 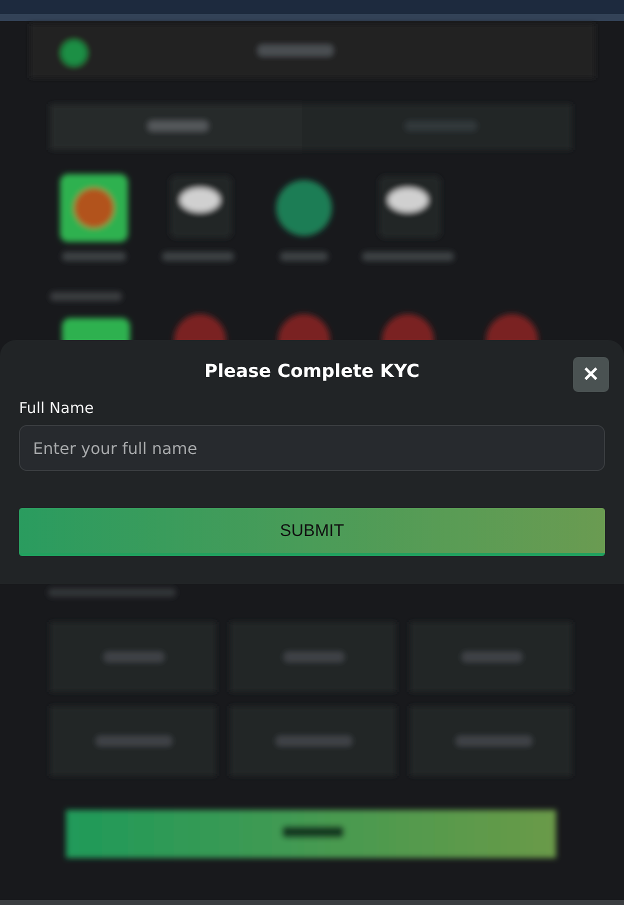 What do you see at coordinates (312, 448) in the screenshot?
I see `full-name-field: Enter your full name` at bounding box center [312, 448].